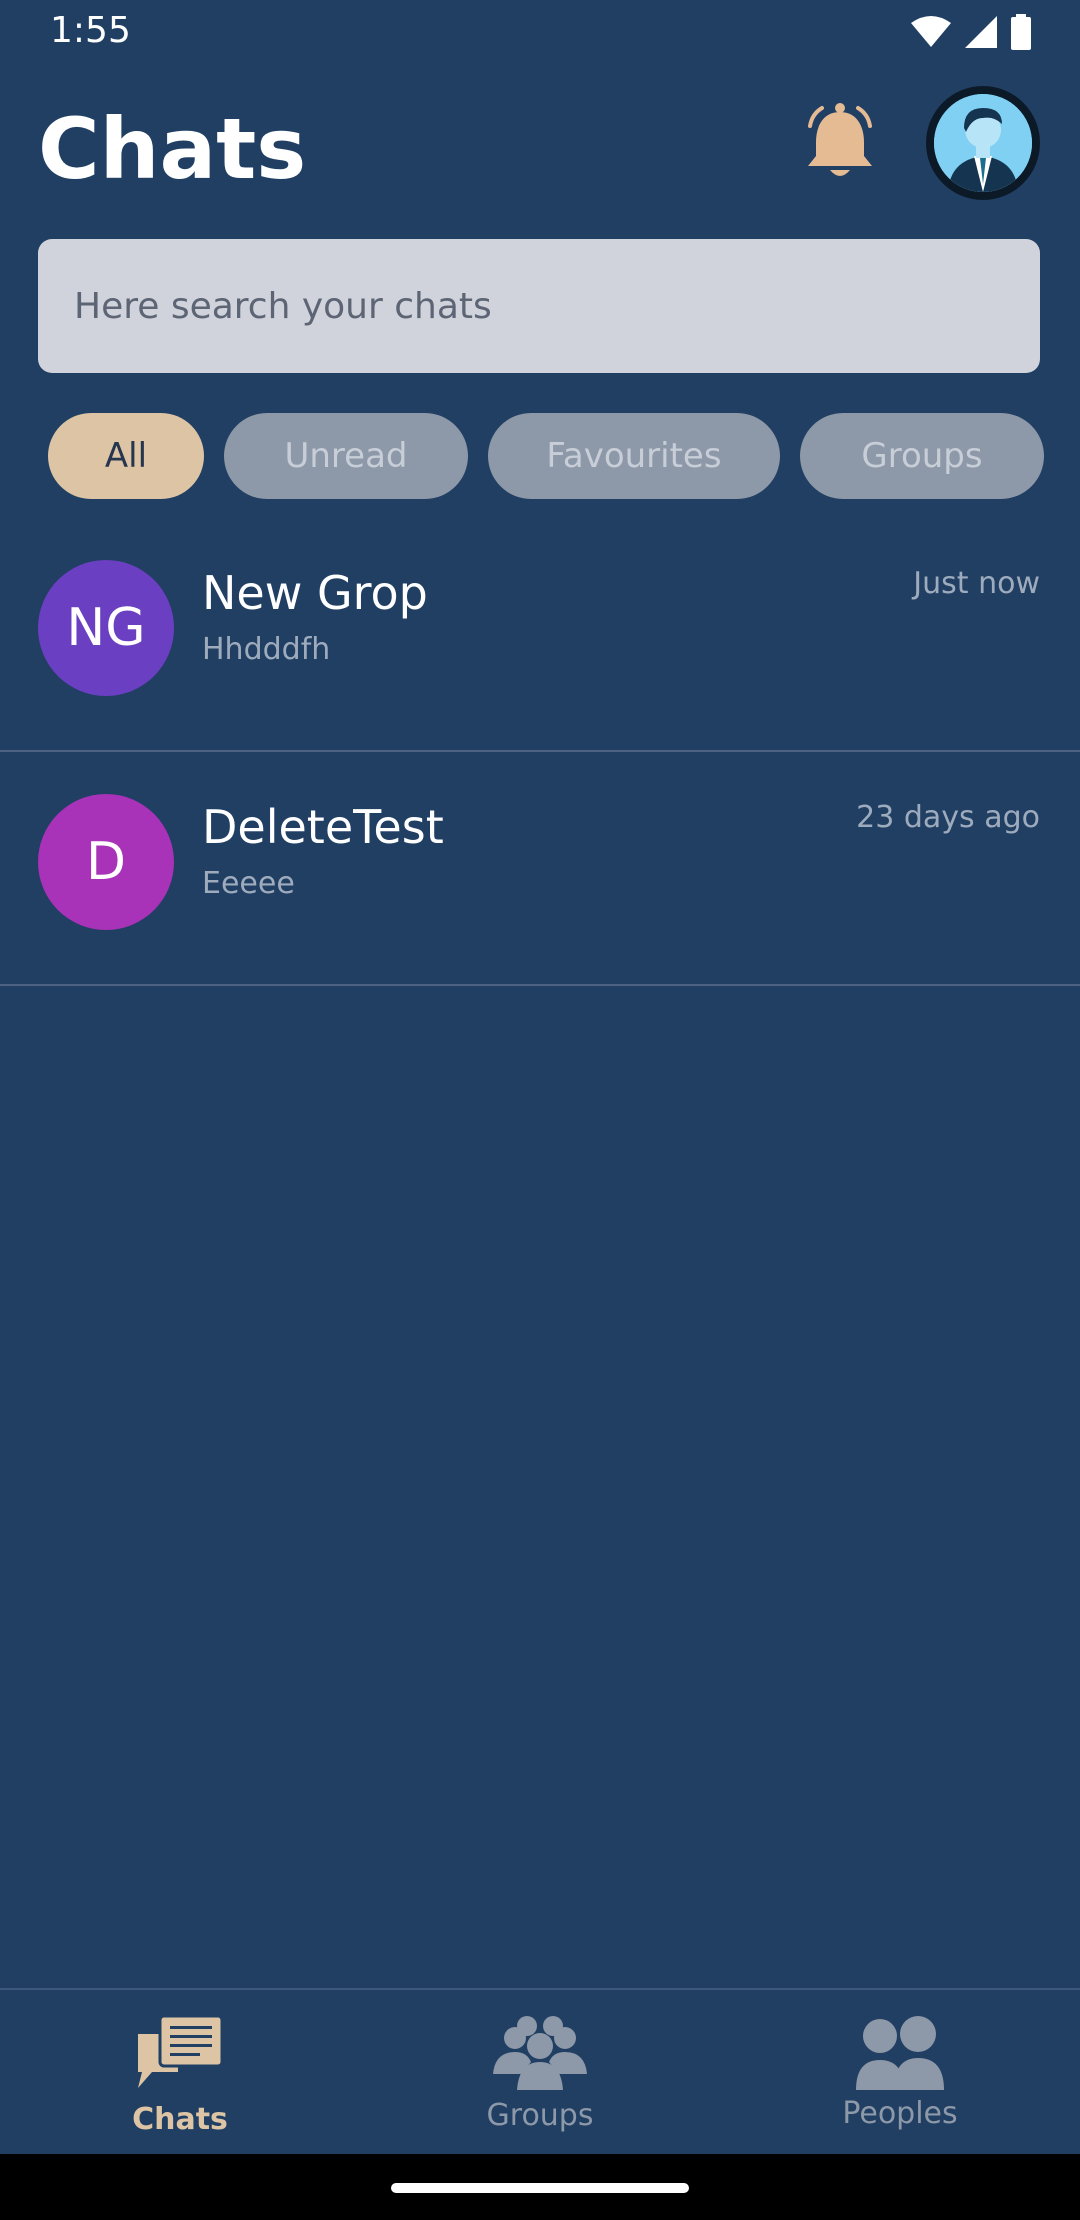 Image resolution: width=1080 pixels, height=2220 pixels. I want to click on nav-label-peoples: Peoples, so click(900, 2113).